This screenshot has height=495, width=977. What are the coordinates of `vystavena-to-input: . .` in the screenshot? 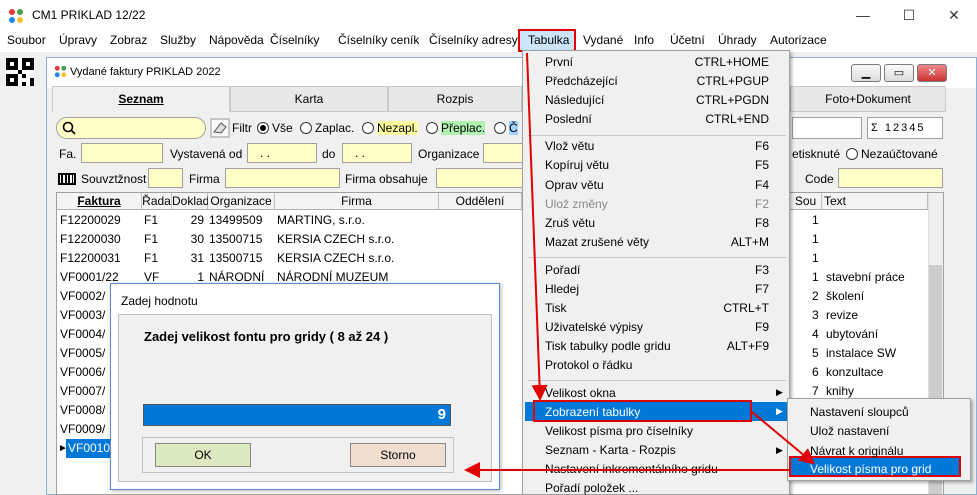 It's located at (377, 153).